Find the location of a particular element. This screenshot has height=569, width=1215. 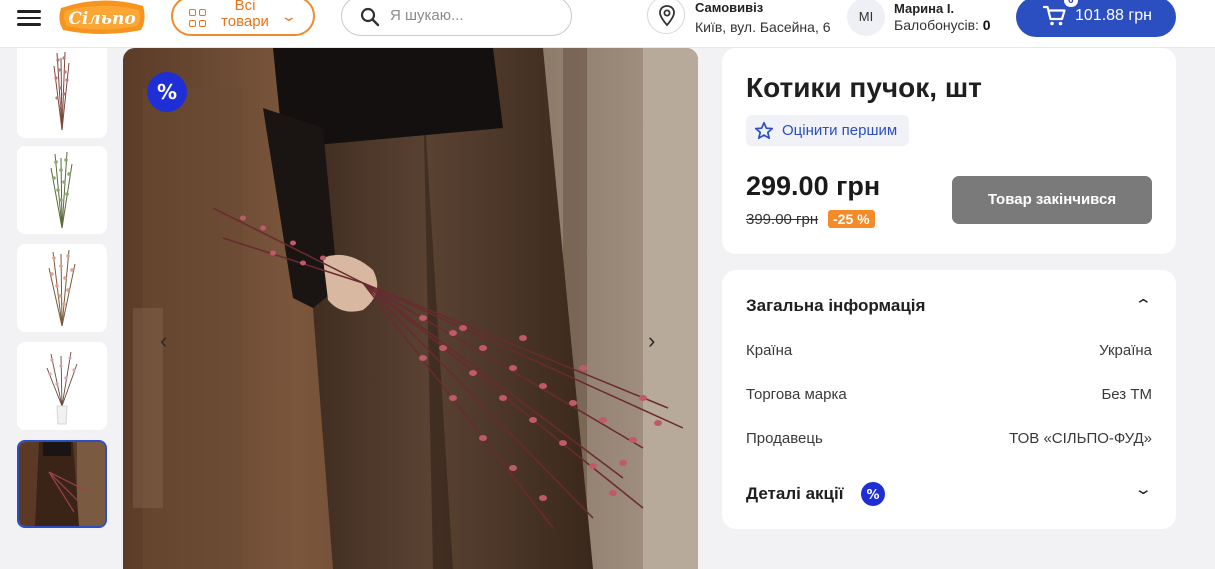

star-icon is located at coordinates (764, 130).